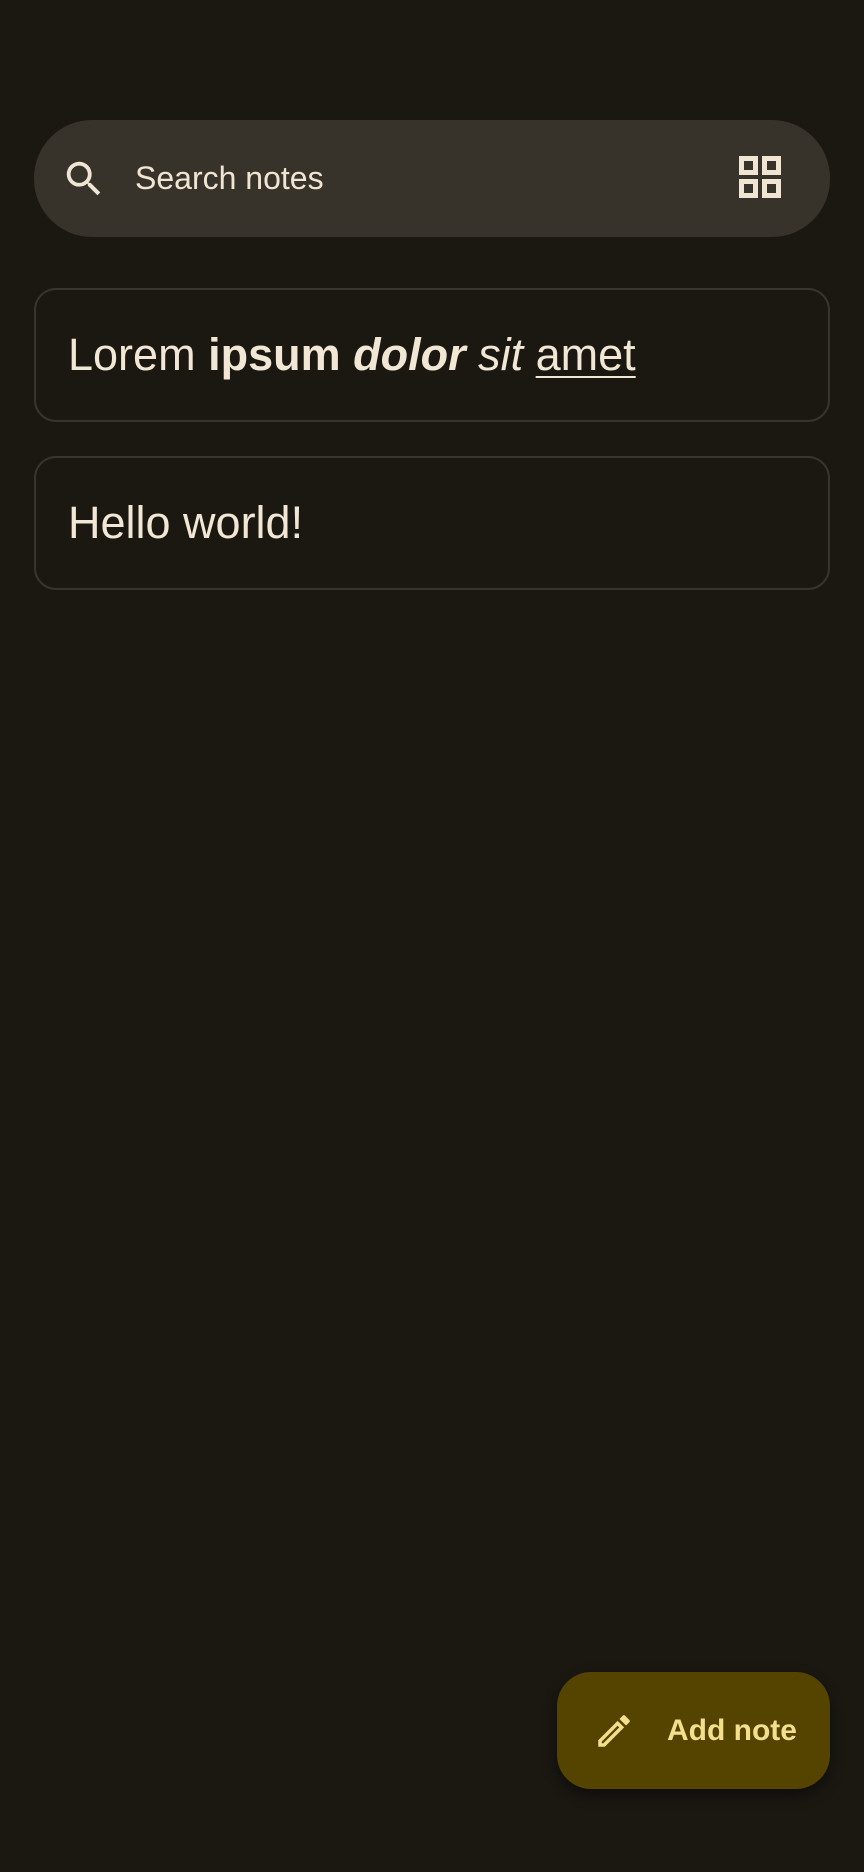 This screenshot has width=864, height=1872. Describe the element at coordinates (501, 354) in the screenshot. I see `note-word-italic: sit` at that location.